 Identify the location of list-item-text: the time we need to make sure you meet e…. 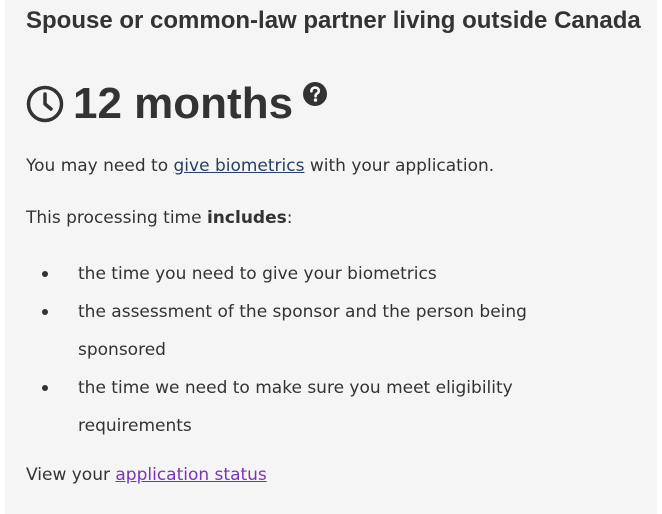
(295, 407).